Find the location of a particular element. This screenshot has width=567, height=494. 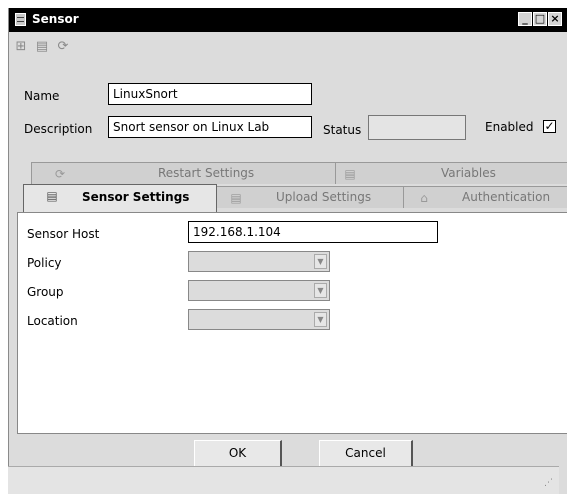

tab-upload-settings: ▤ Upload Settings is located at coordinates (308, 197).